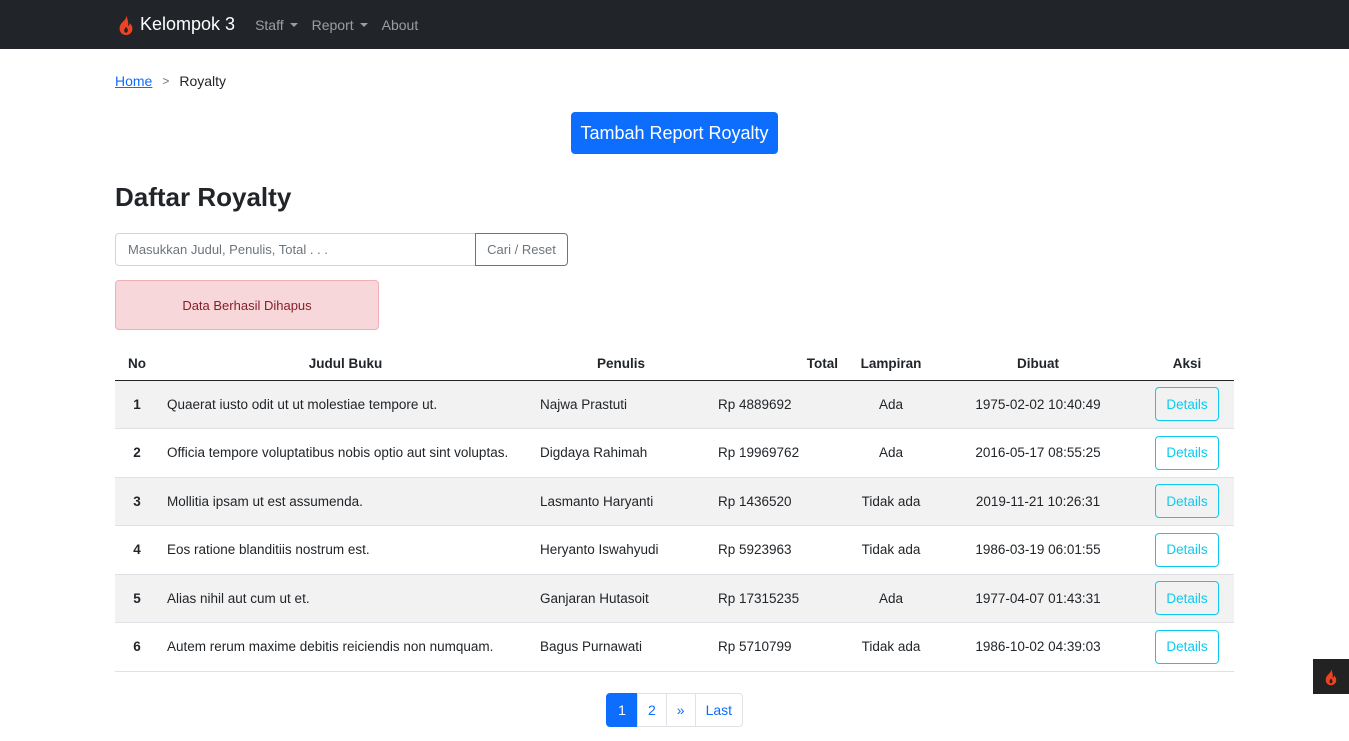 This screenshot has width=1349, height=741. I want to click on nav-about-label: About, so click(400, 24).